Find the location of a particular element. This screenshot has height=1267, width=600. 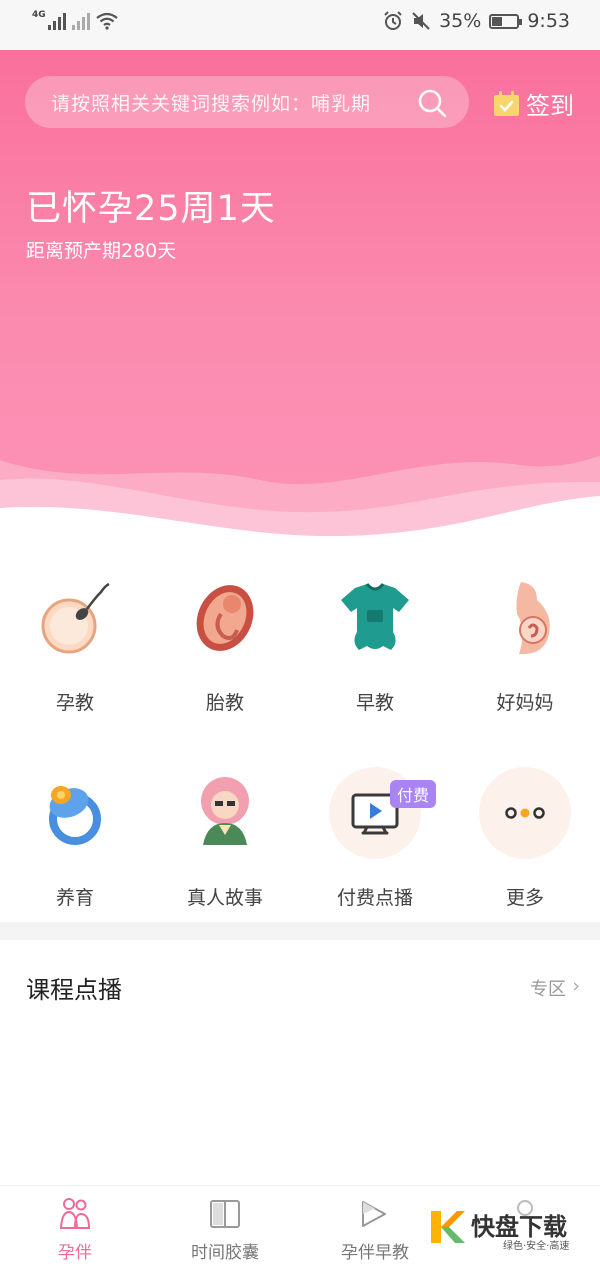

pacifier-icon is located at coordinates (75, 815).